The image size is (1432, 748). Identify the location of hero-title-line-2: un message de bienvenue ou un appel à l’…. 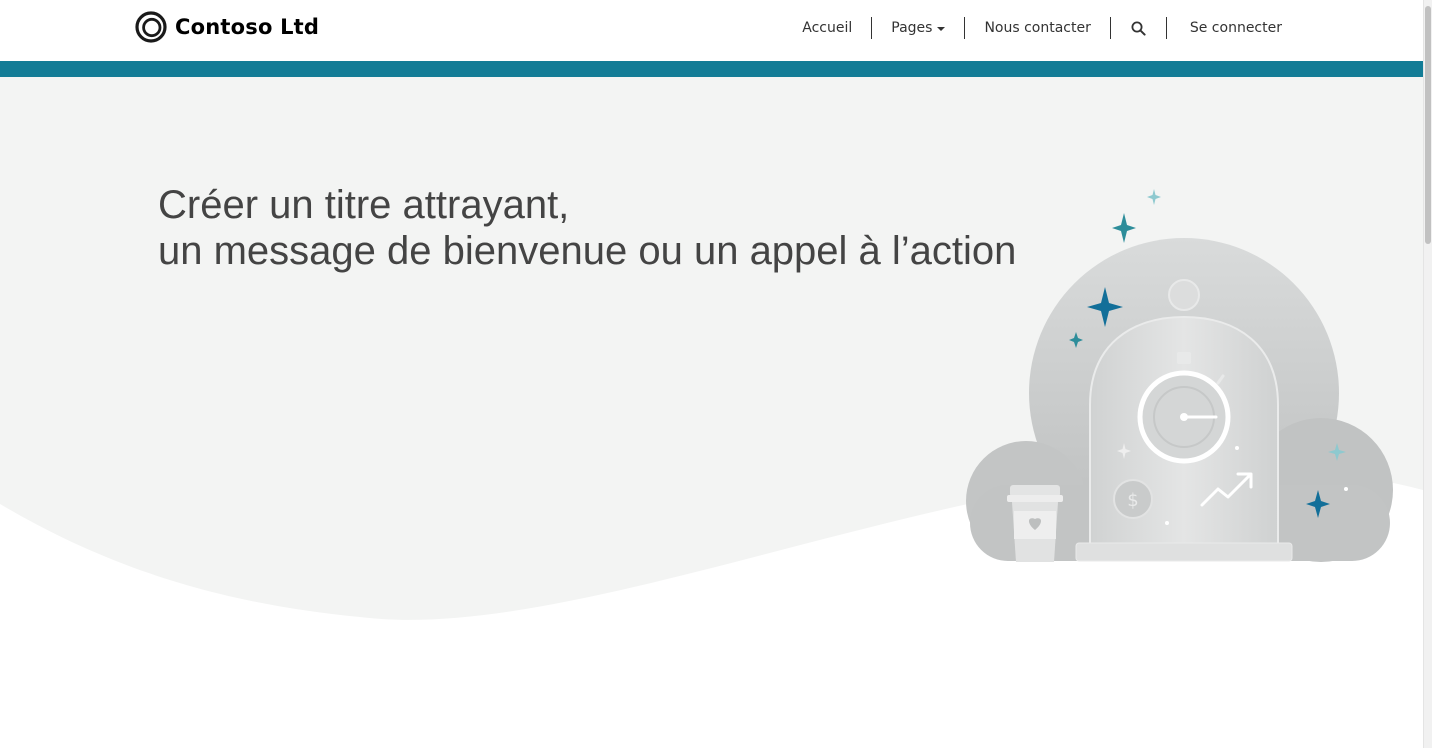
(587, 251).